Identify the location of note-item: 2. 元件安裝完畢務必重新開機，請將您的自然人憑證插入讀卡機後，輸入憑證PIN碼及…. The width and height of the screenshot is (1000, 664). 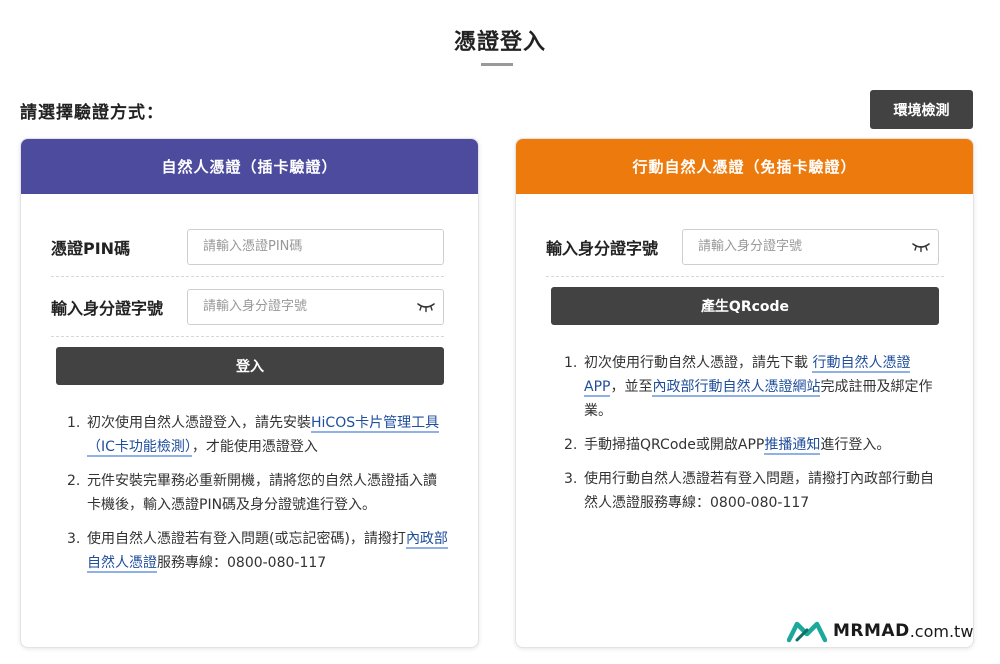
(258, 493).